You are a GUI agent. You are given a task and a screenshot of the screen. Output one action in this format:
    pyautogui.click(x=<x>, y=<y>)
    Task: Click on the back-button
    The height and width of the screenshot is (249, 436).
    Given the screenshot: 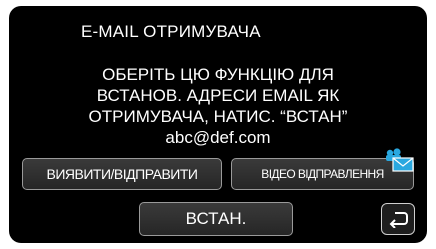 What is the action you would take?
    pyautogui.click(x=398, y=219)
    